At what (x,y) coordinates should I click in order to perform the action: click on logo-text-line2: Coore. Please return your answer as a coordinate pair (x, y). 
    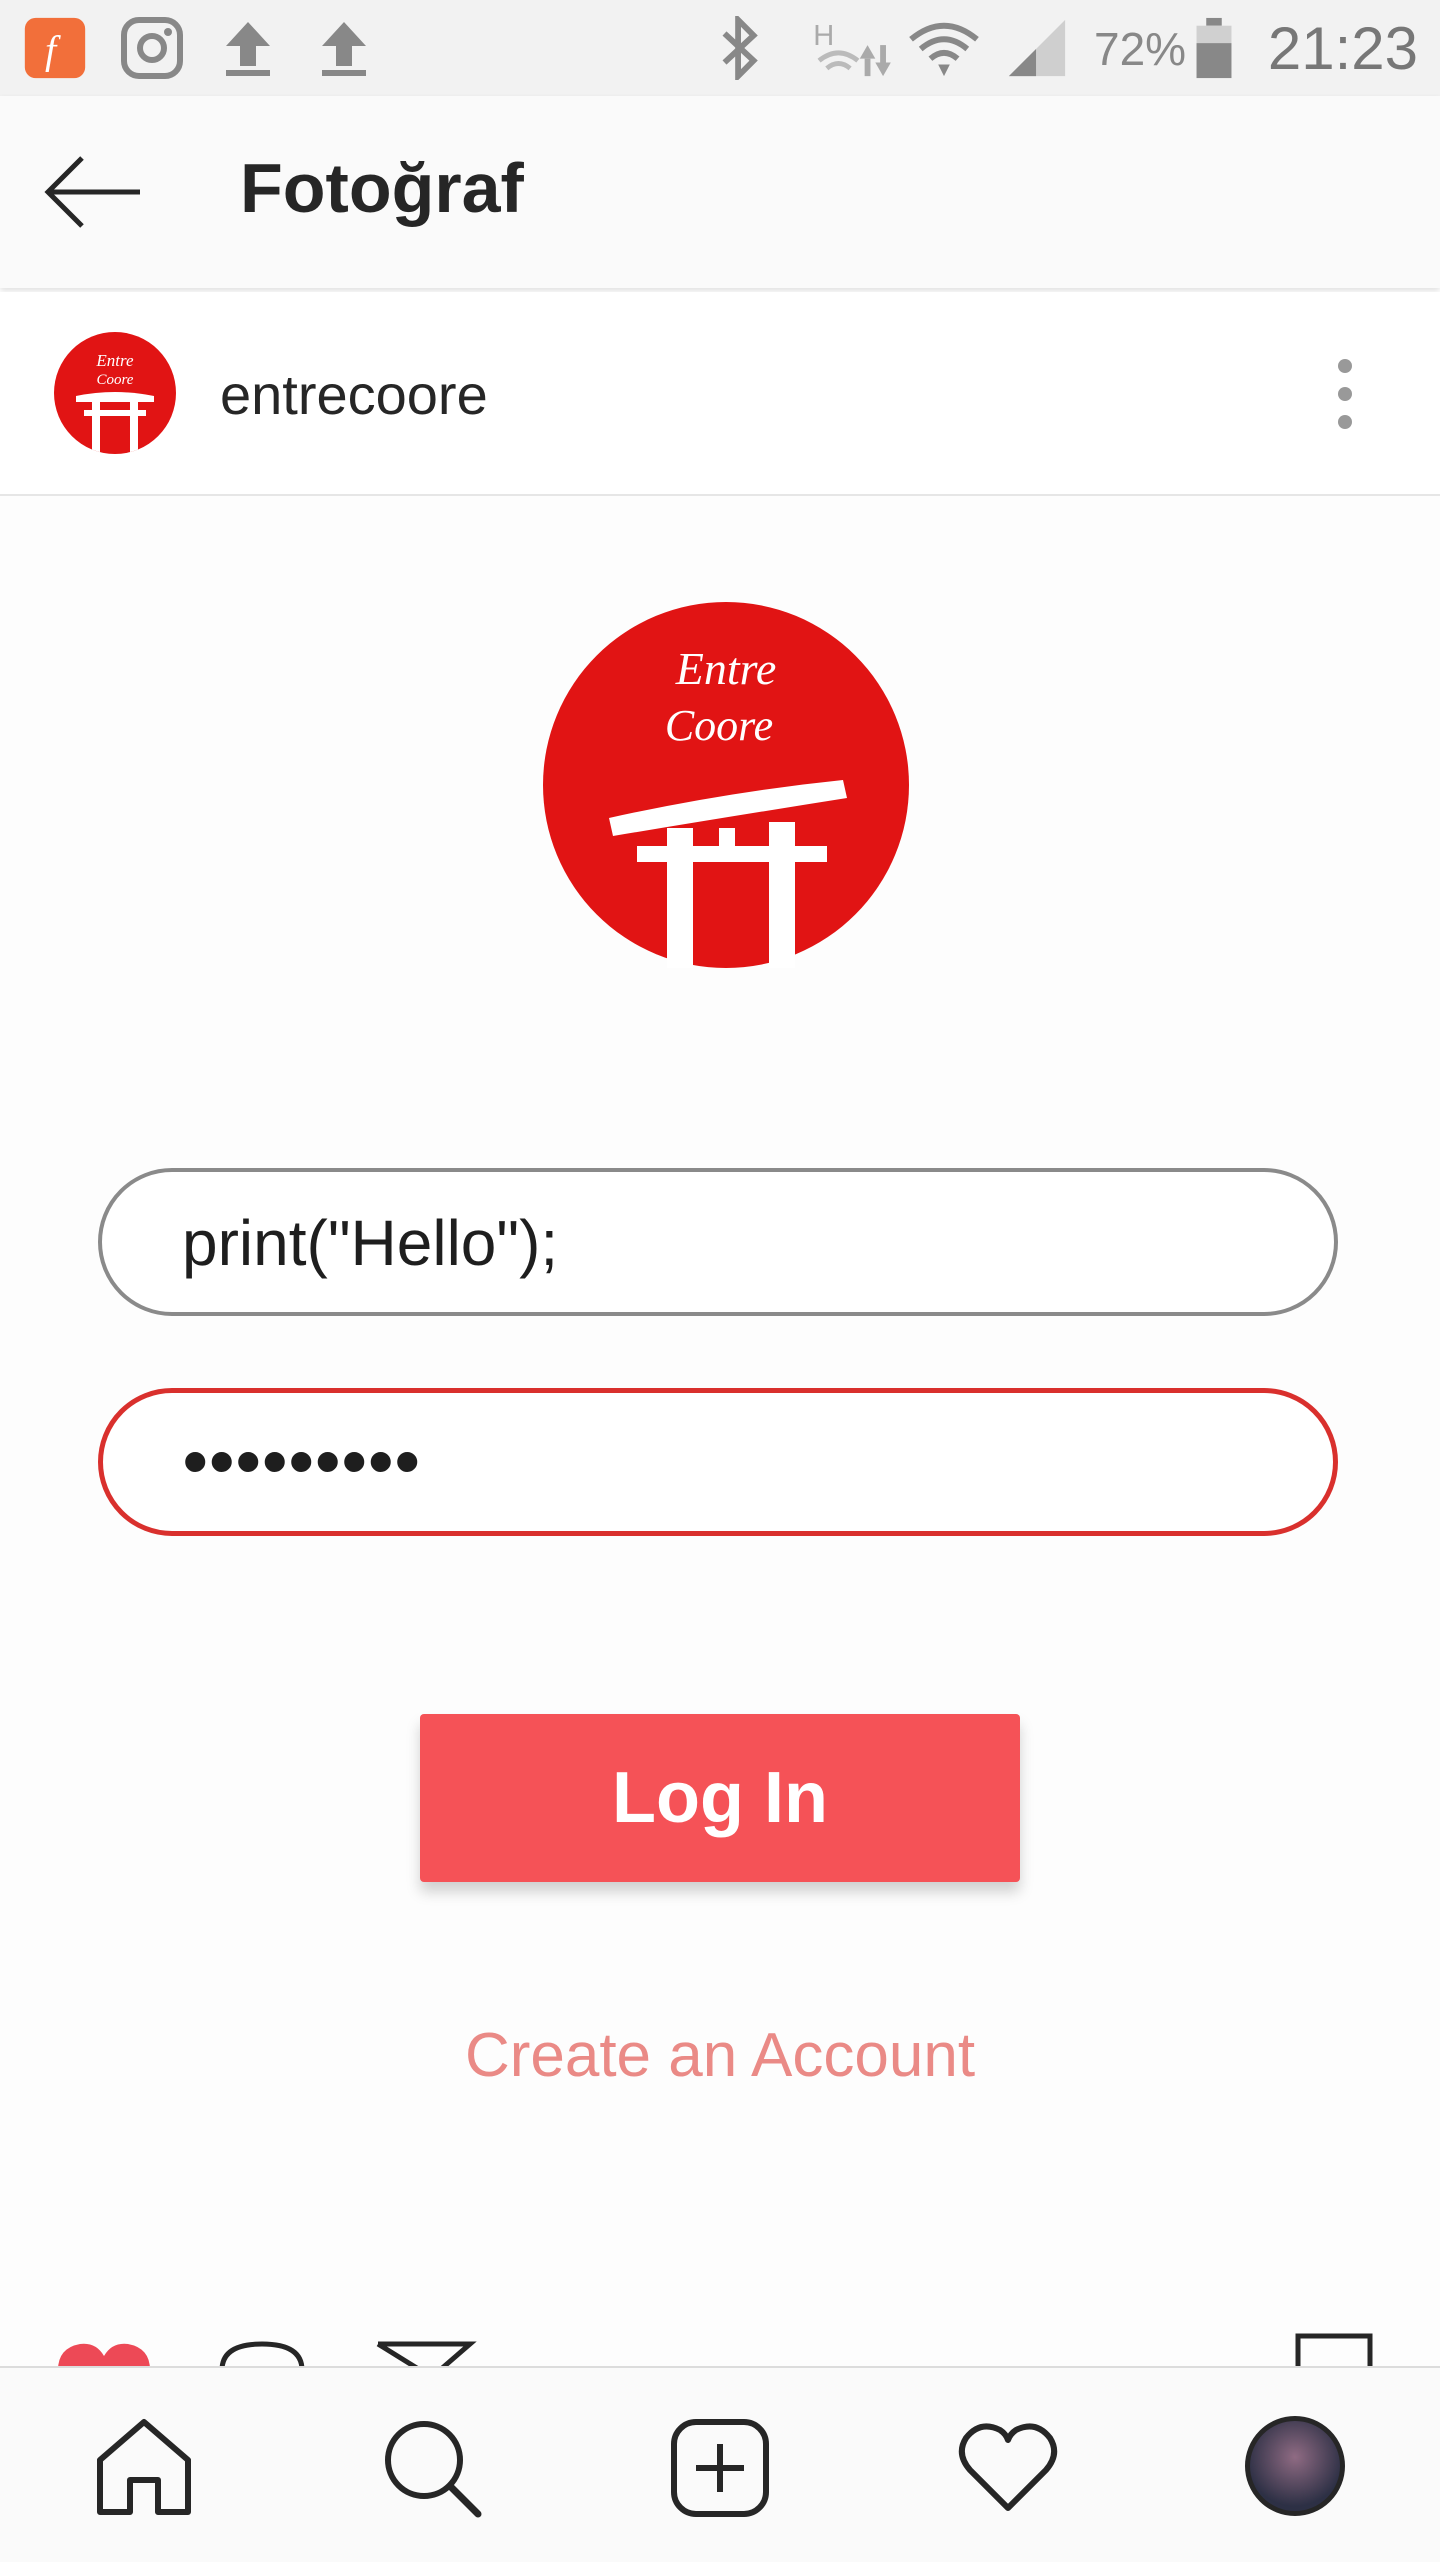
    Looking at the image, I should click on (719, 725).